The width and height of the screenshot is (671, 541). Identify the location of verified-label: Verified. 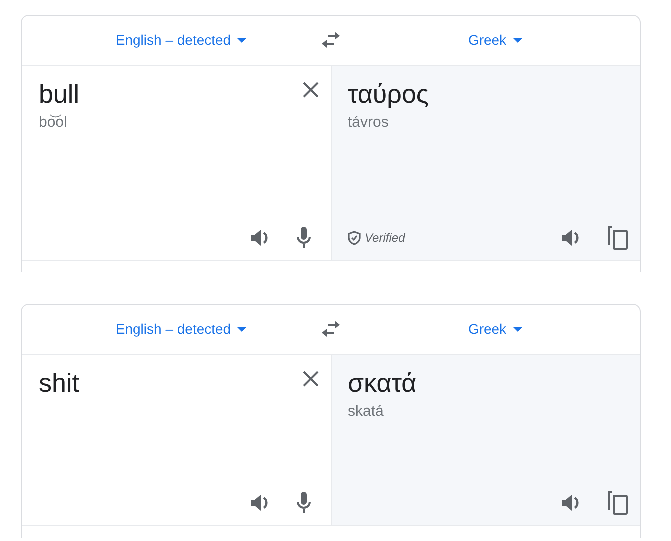
(385, 238).